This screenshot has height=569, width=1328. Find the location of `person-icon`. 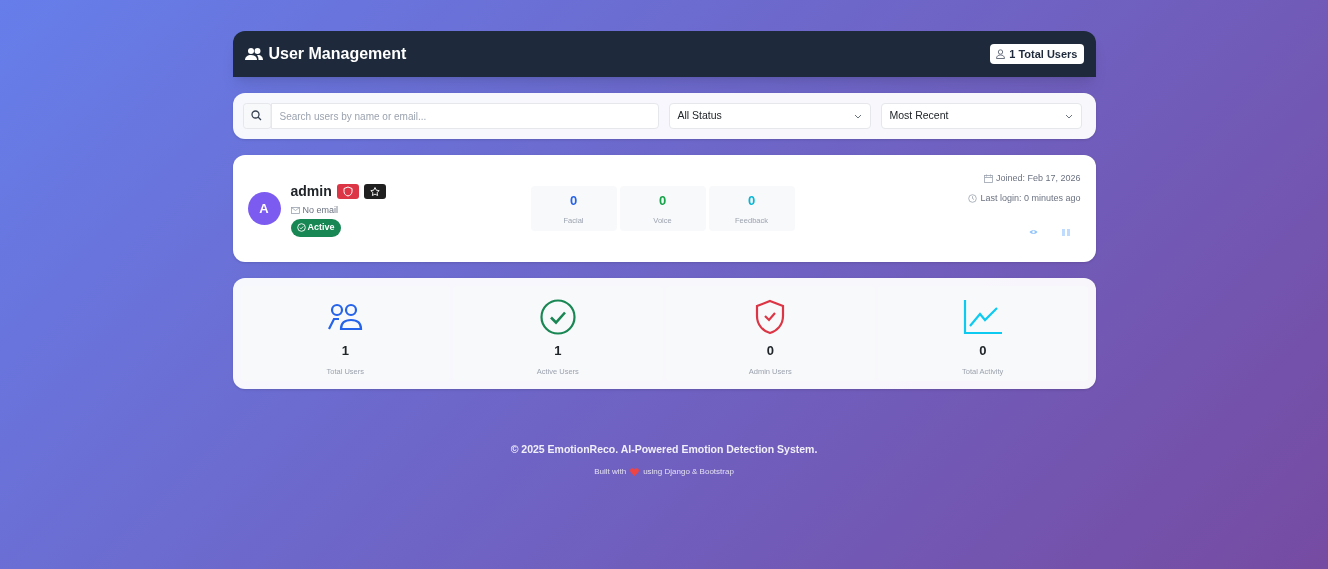

person-icon is located at coordinates (1001, 54).